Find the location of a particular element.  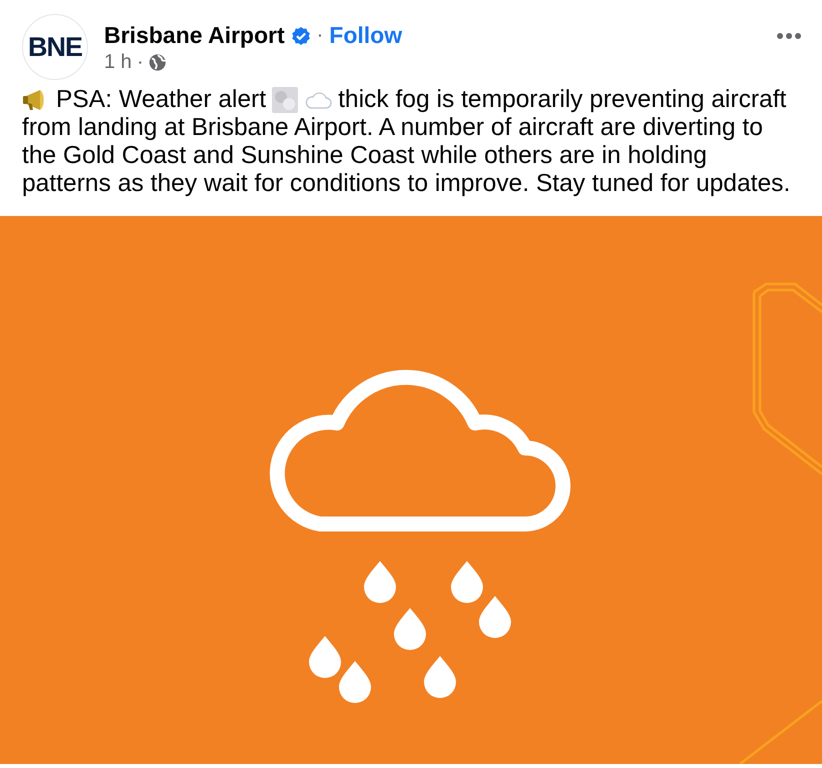

post-text: PSA: Weather alert is located at coordinates (161, 100).